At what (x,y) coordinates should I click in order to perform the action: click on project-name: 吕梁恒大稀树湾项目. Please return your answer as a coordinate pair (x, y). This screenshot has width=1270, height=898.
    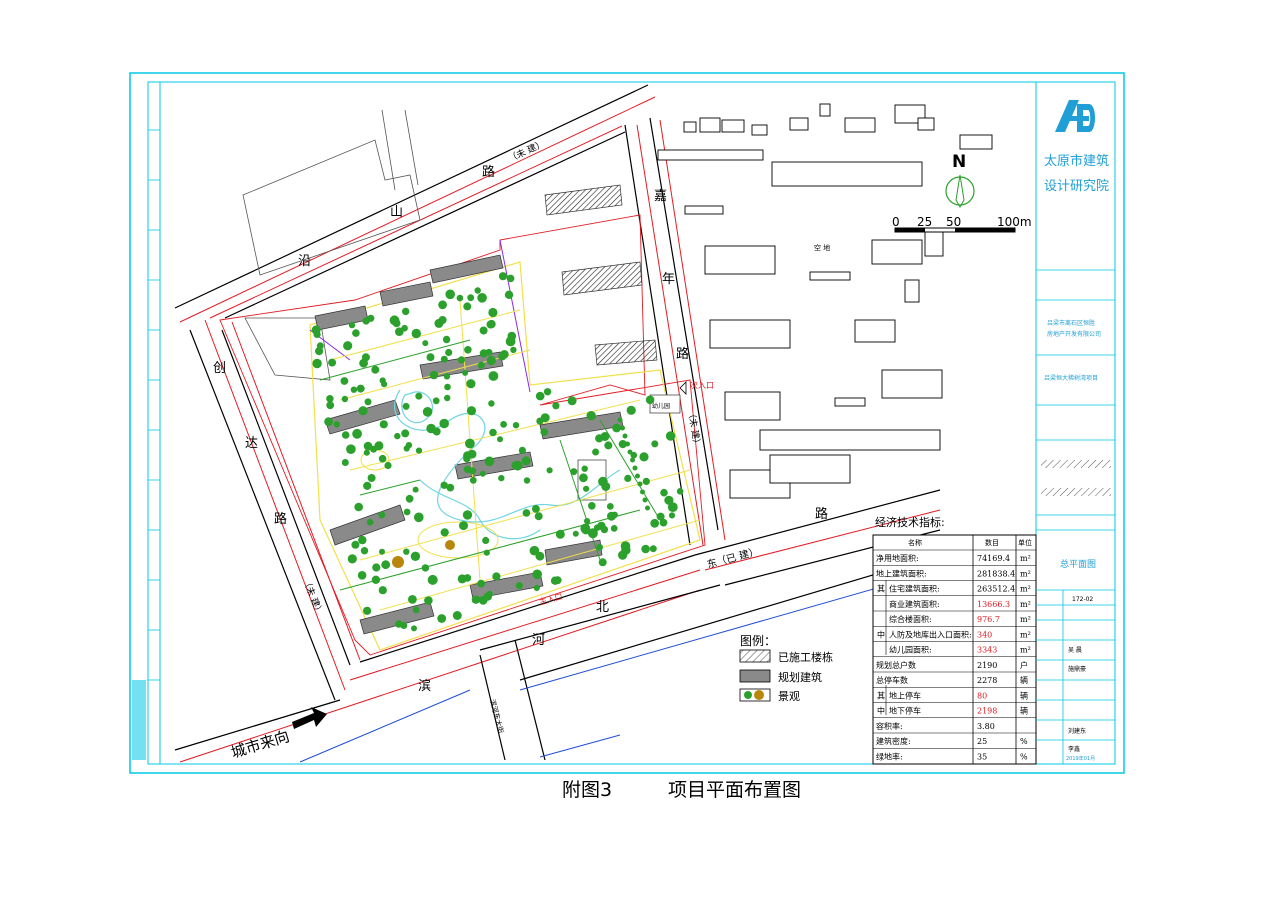
    Looking at the image, I should click on (1071, 378).